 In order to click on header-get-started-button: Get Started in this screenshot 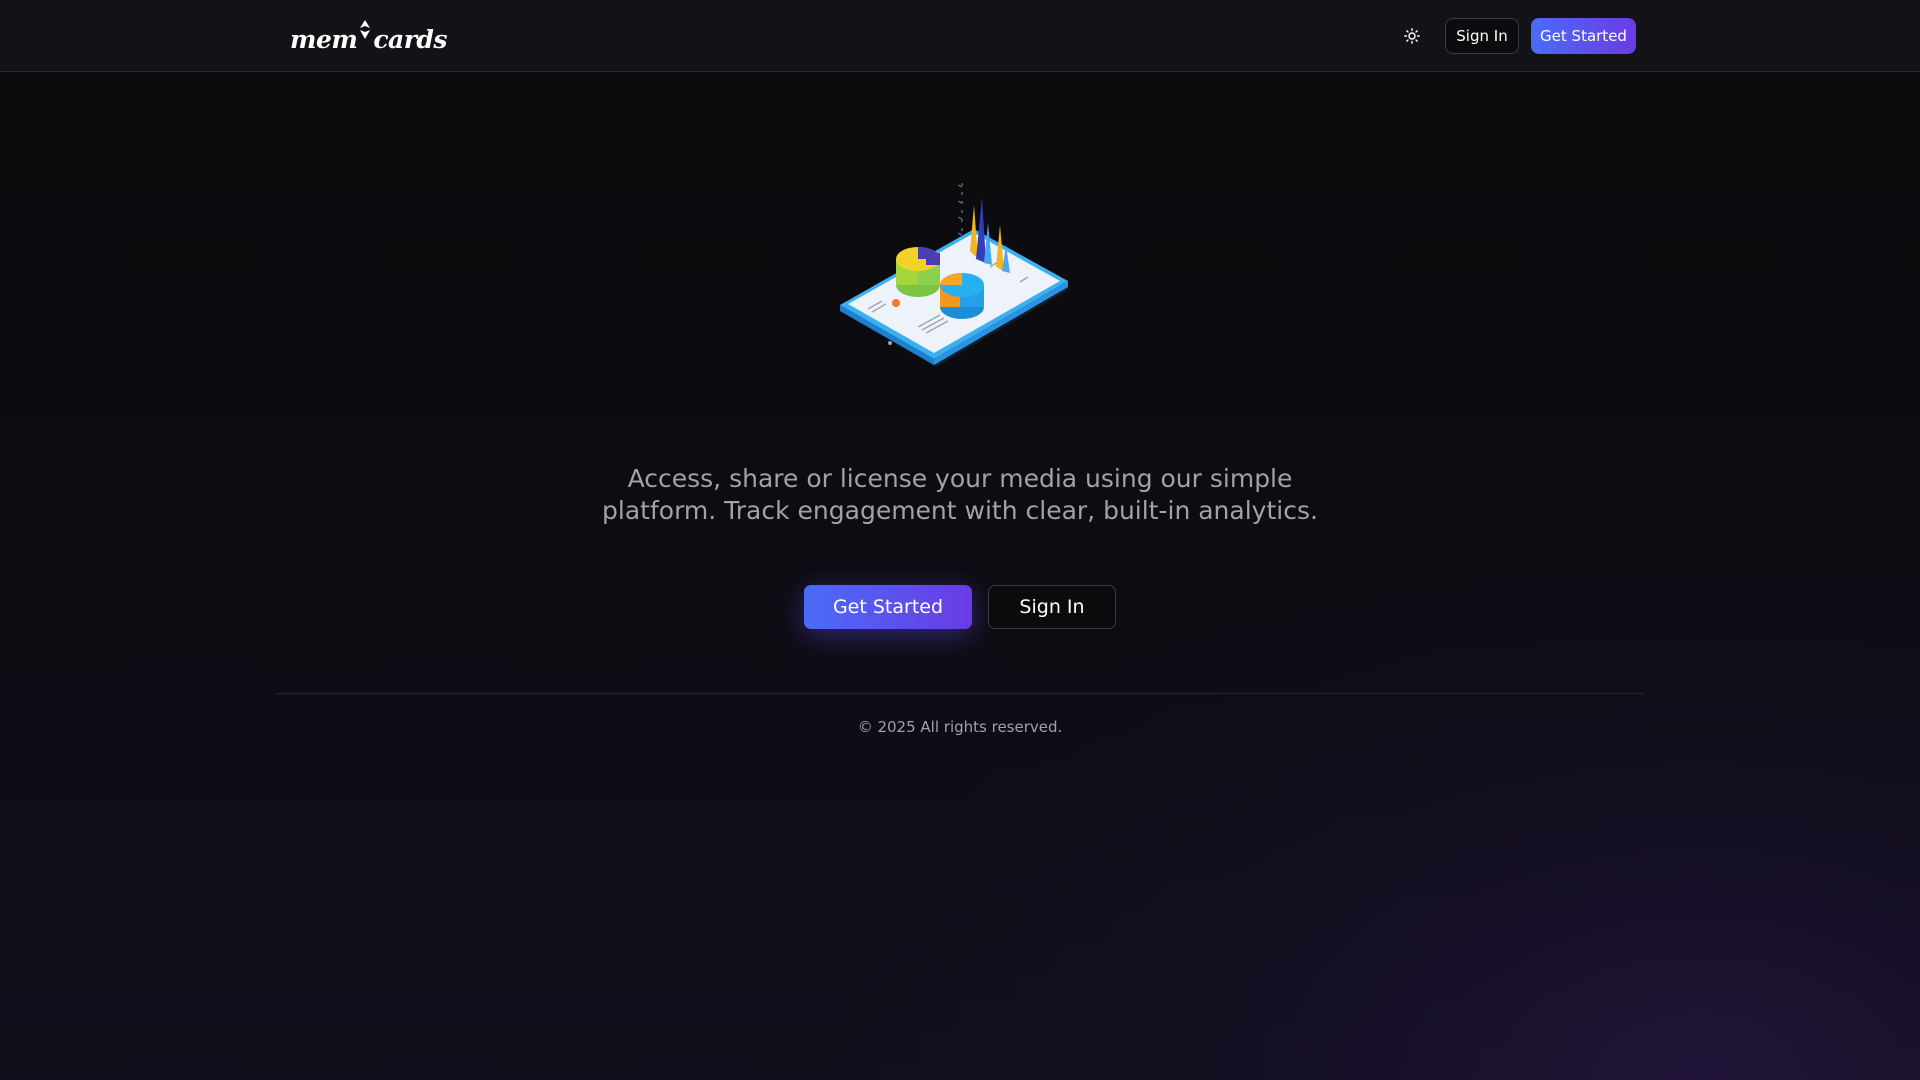, I will do `click(1583, 36)`.